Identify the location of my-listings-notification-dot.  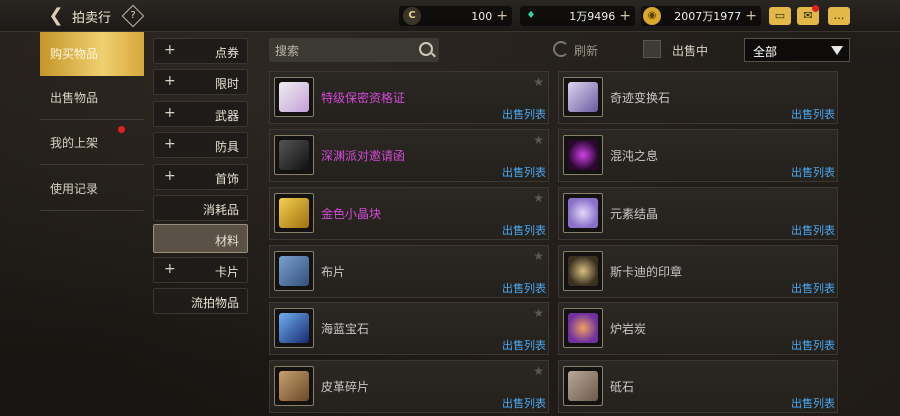
(121, 129).